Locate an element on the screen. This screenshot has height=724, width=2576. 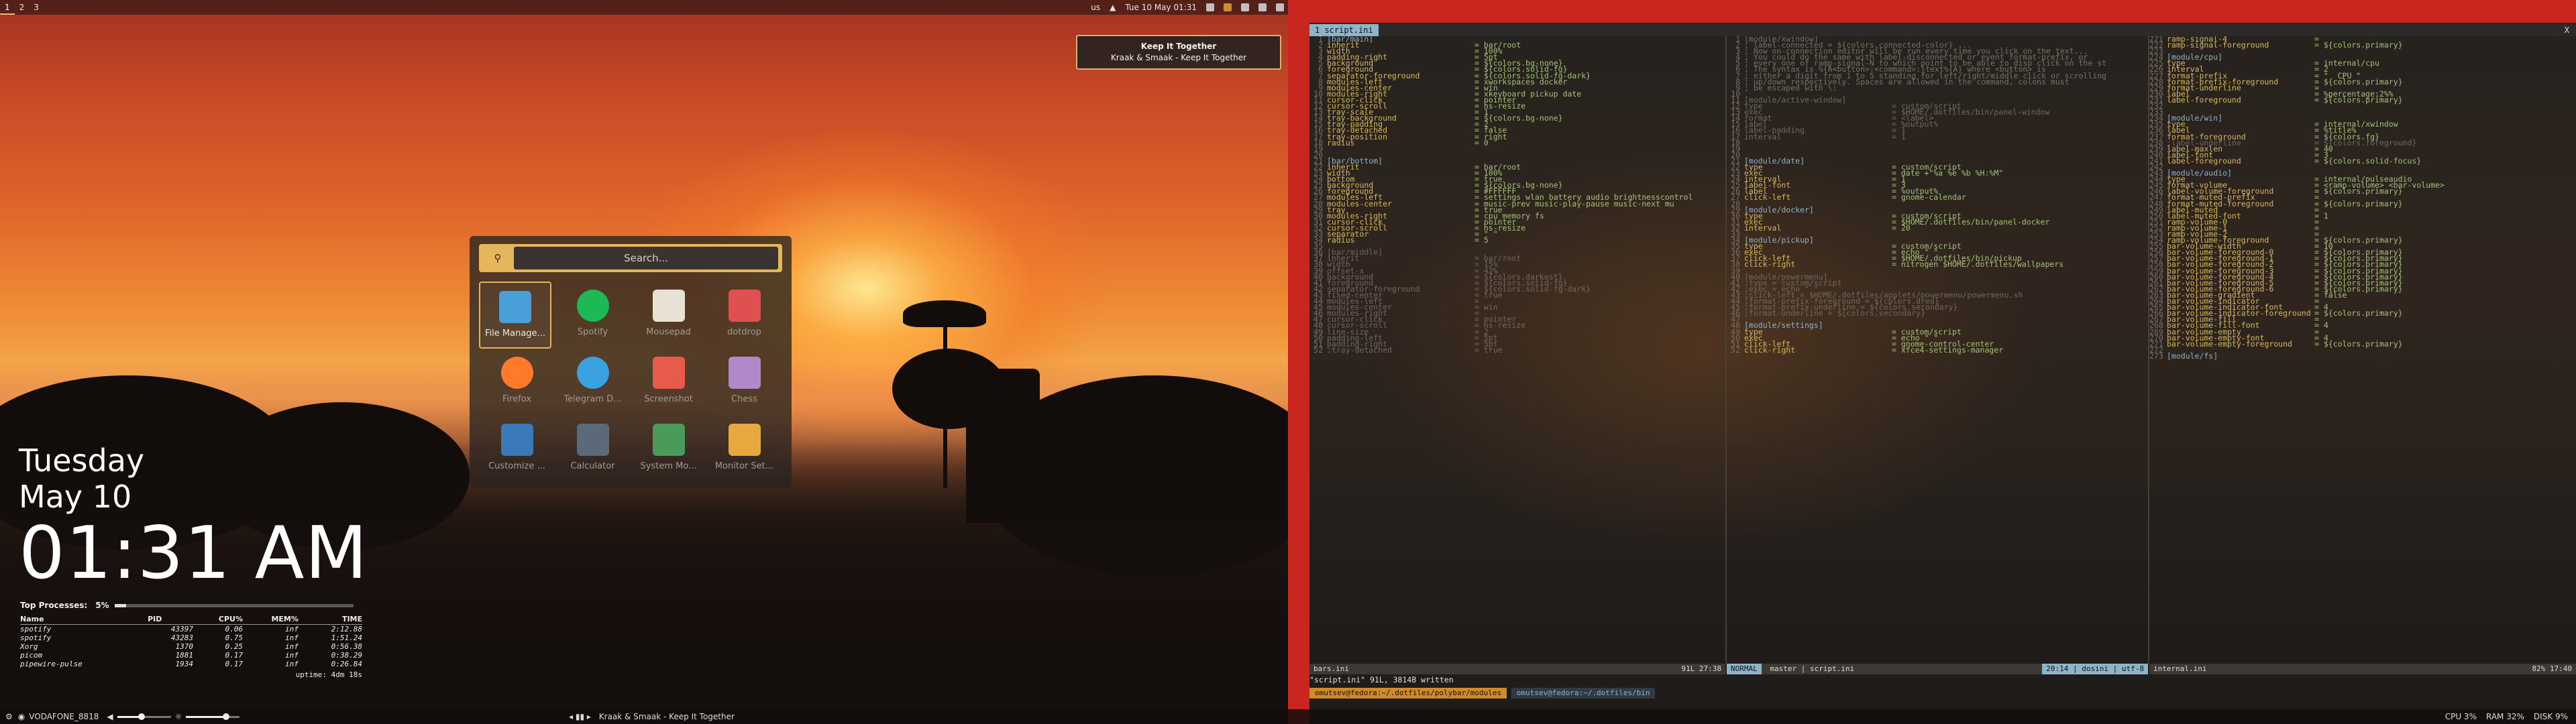
wifi-ssid: VODAFONE_8818 is located at coordinates (64, 717).